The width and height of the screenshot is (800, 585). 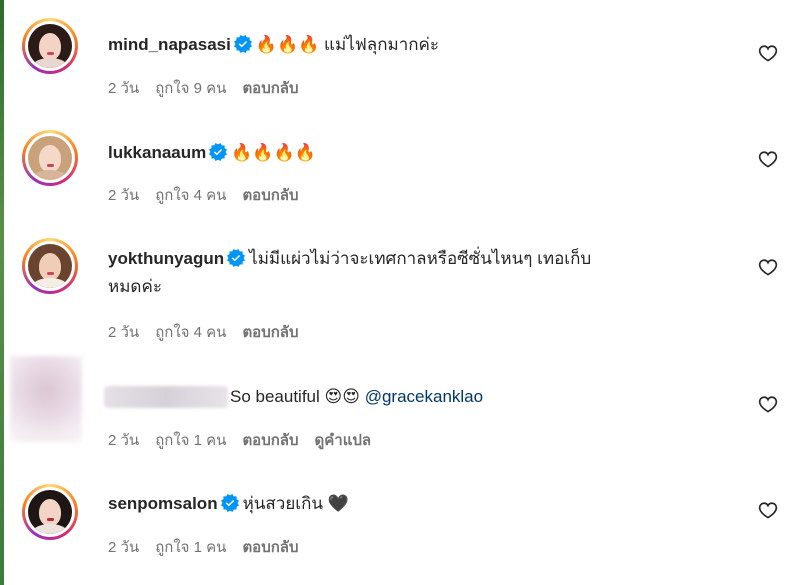 I want to click on comment-likes: ถูกใจ 9 คน, so click(x=190, y=88).